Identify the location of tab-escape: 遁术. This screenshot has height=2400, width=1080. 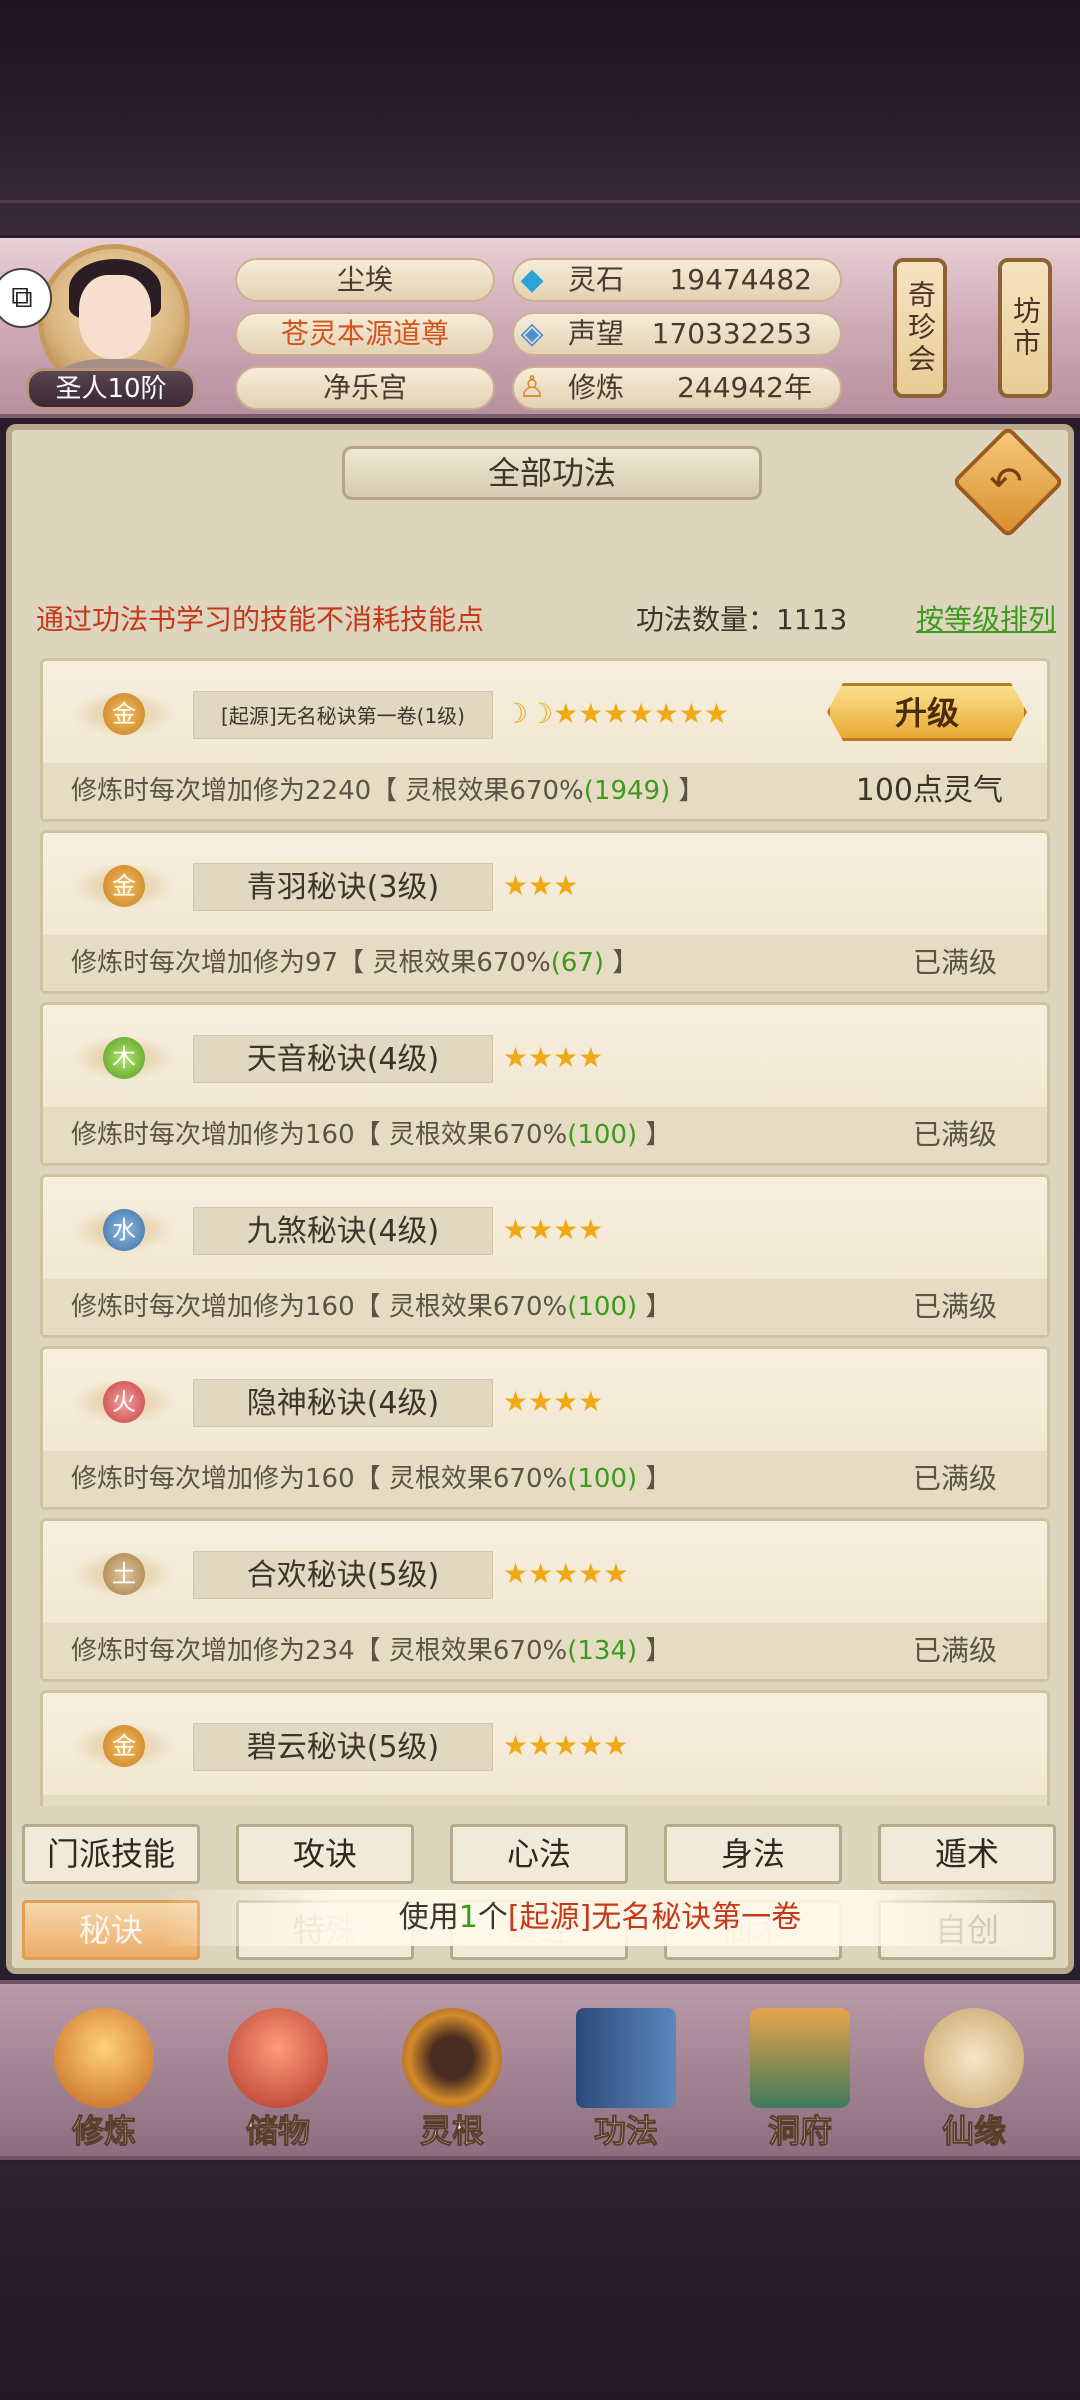
(967, 1854).